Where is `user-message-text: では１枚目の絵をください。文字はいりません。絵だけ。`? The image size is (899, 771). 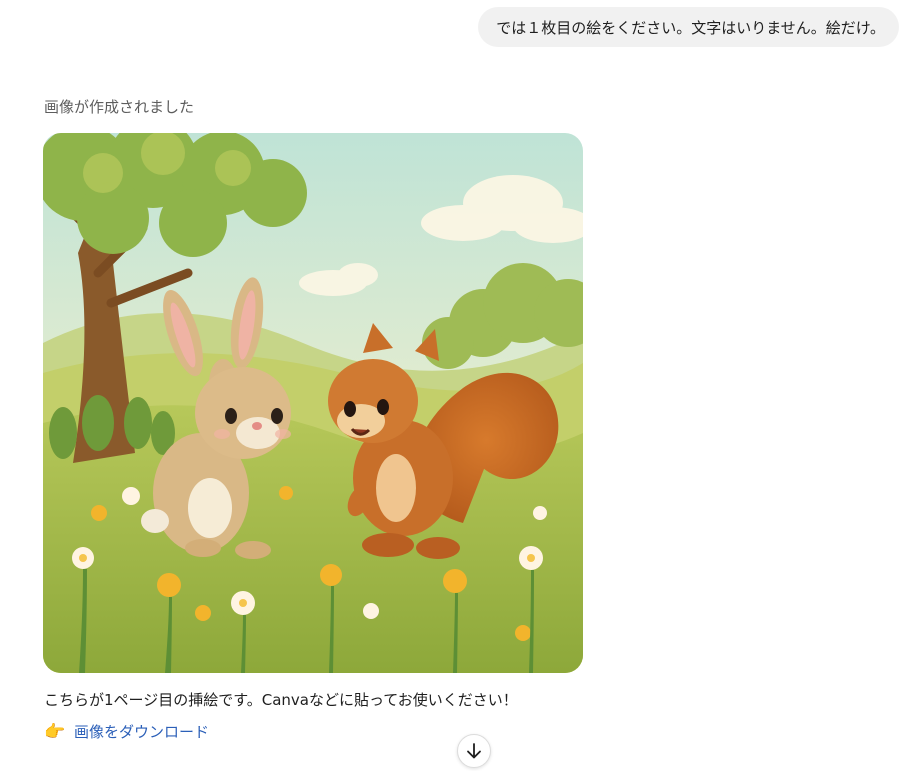
user-message-text: では１枚目の絵をください。文字はいりません。絵だけ。 is located at coordinates (690, 27).